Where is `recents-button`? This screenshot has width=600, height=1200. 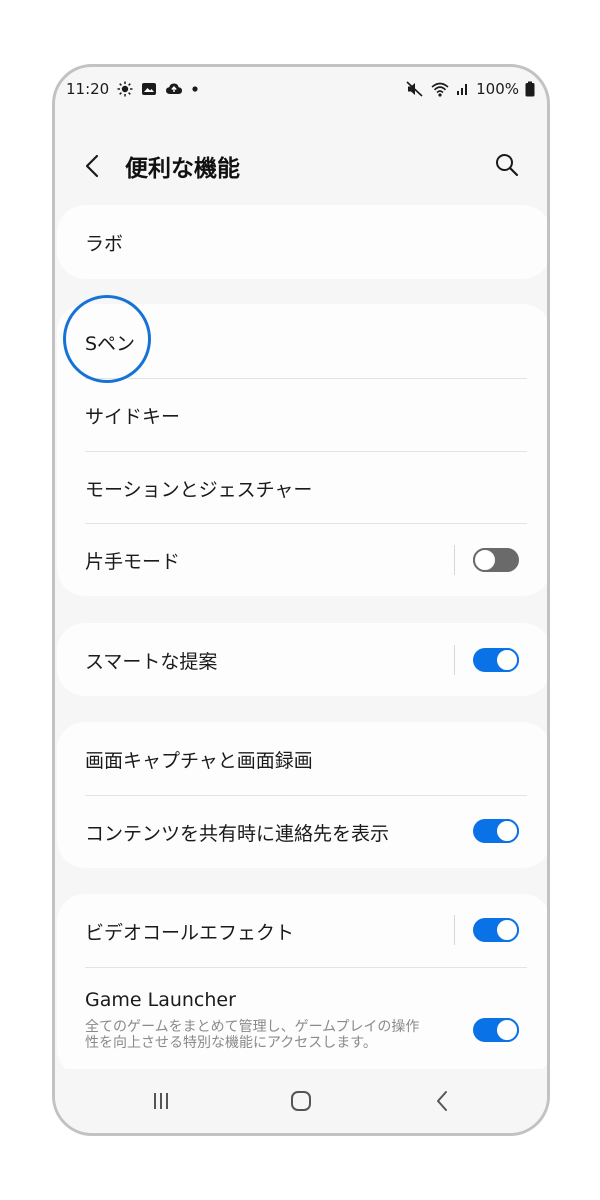
recents-button is located at coordinates (161, 1101).